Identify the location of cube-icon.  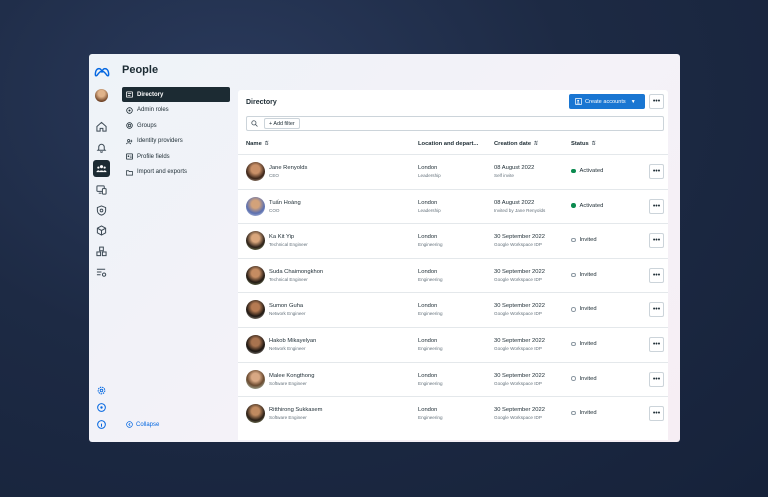
(101, 230).